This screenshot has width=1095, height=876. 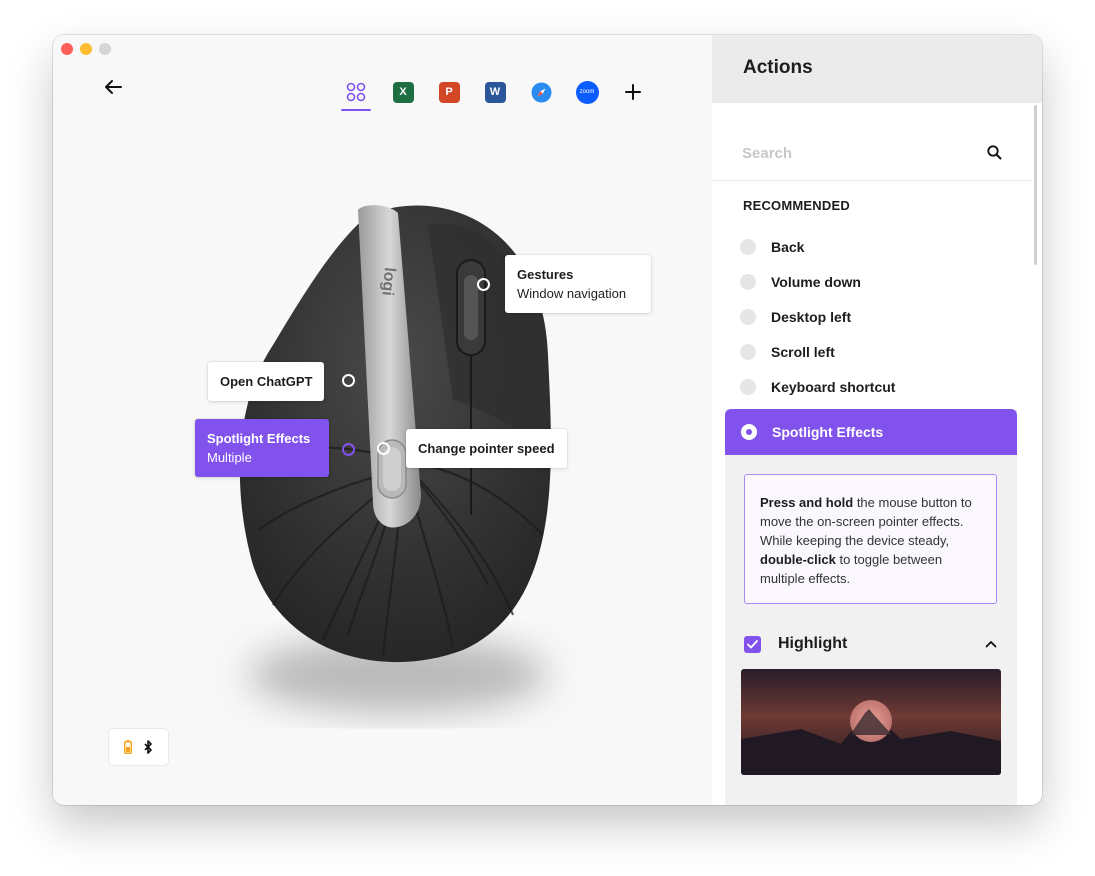 I want to click on plus-icon, so click(x=633, y=92).